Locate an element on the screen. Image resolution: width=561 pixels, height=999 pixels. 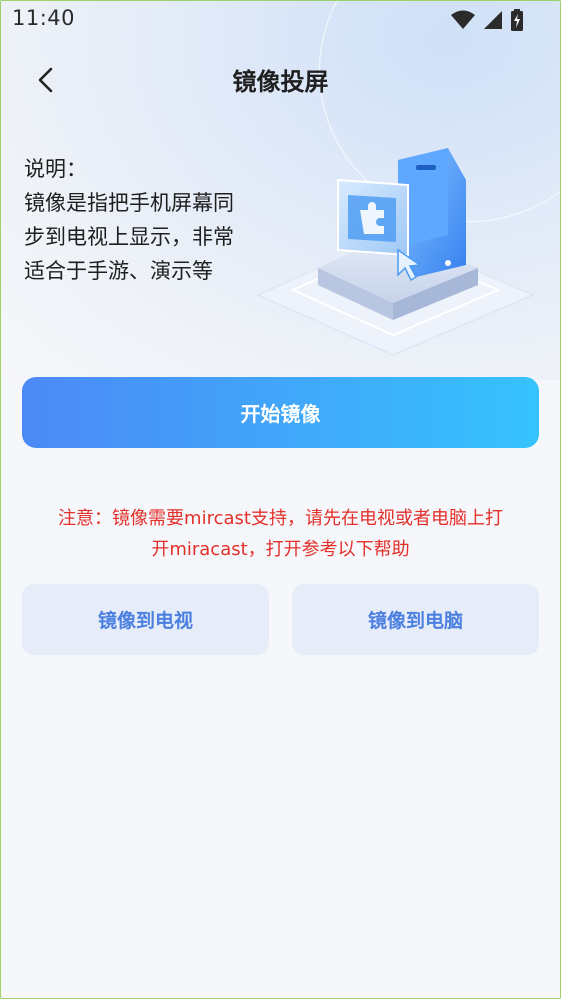
page-title: 镜像投屏 is located at coordinates (280, 82).